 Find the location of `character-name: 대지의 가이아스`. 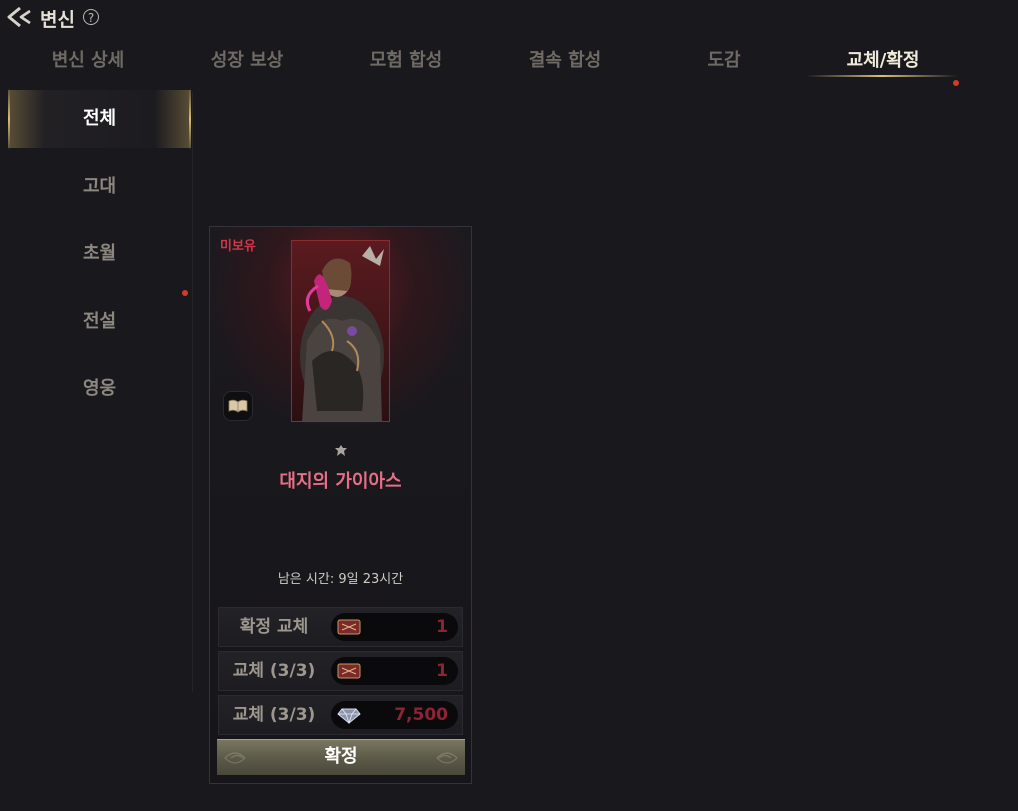

character-name: 대지의 가이아스 is located at coordinates (340, 481).